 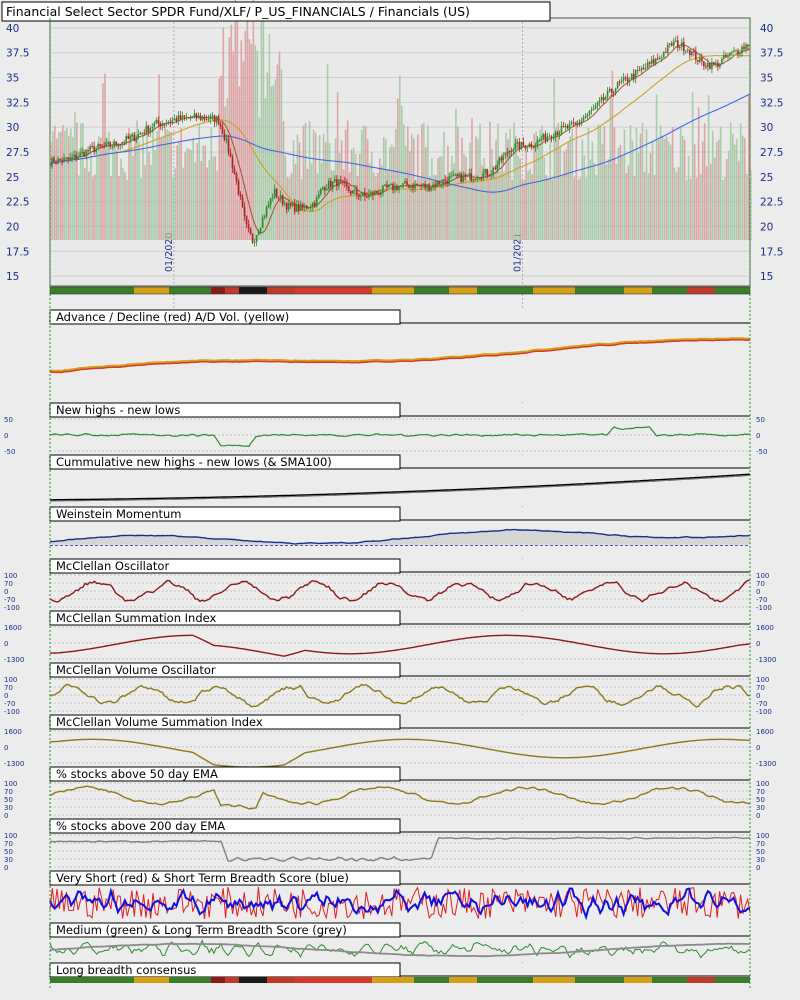 What do you see at coordinates (400, 980) in the screenshot?
I see `consensus-strip` at bounding box center [400, 980].